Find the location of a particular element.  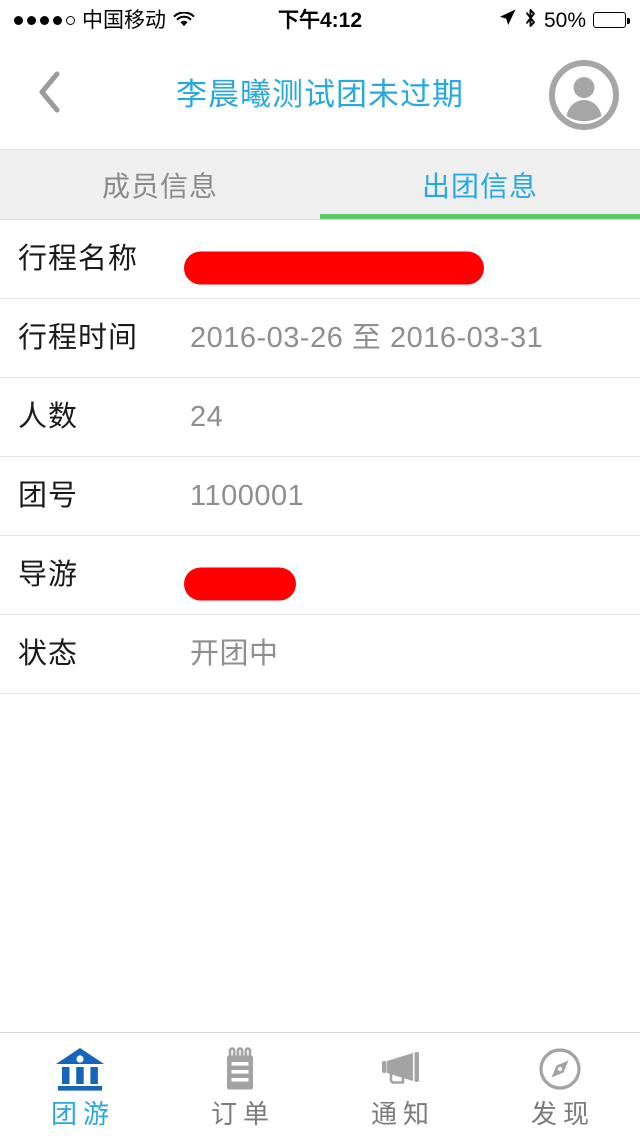

table-row: 行程名称 is located at coordinates (320, 259).